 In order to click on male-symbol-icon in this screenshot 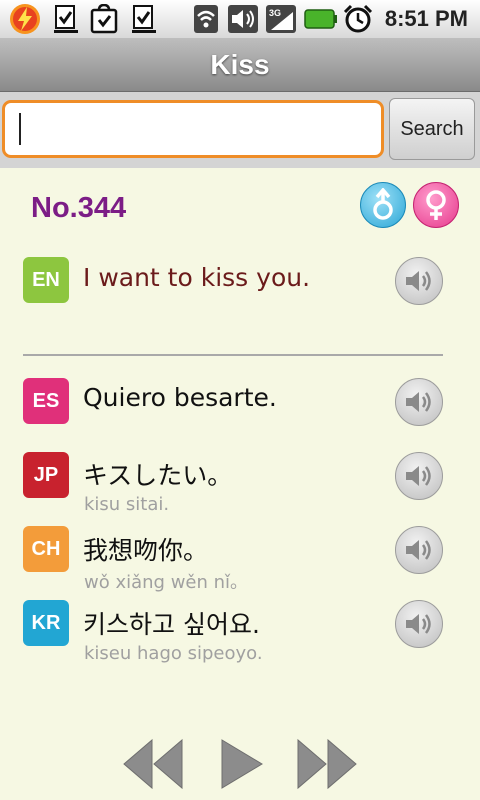, I will do `click(383, 204)`.